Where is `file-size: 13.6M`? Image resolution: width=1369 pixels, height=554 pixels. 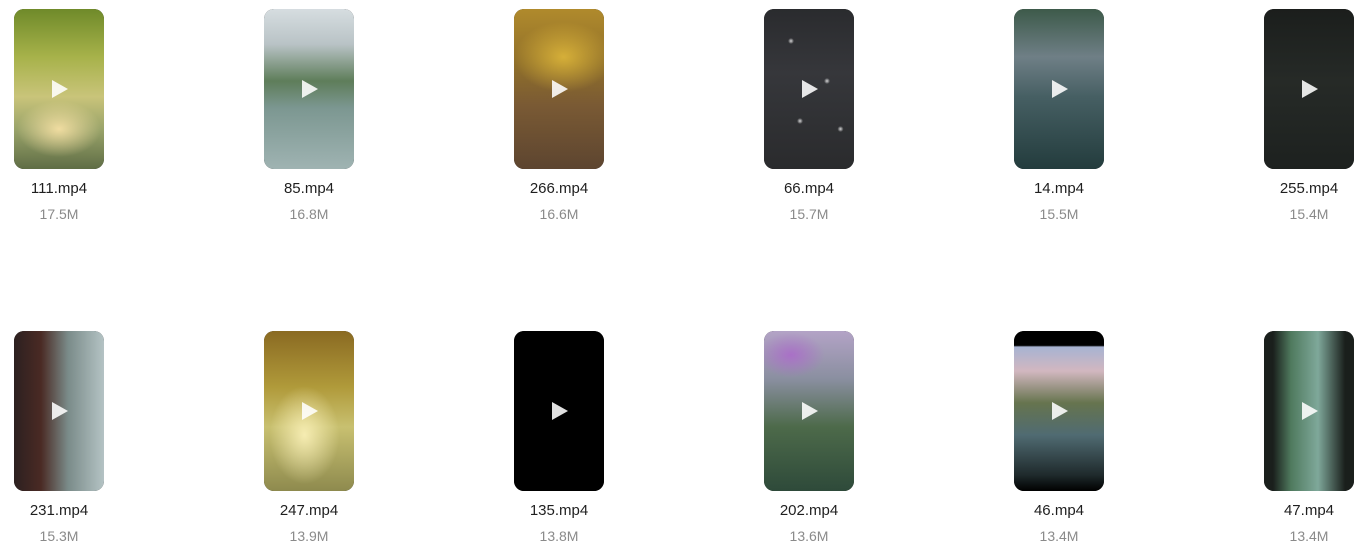 file-size: 13.6M is located at coordinates (809, 536).